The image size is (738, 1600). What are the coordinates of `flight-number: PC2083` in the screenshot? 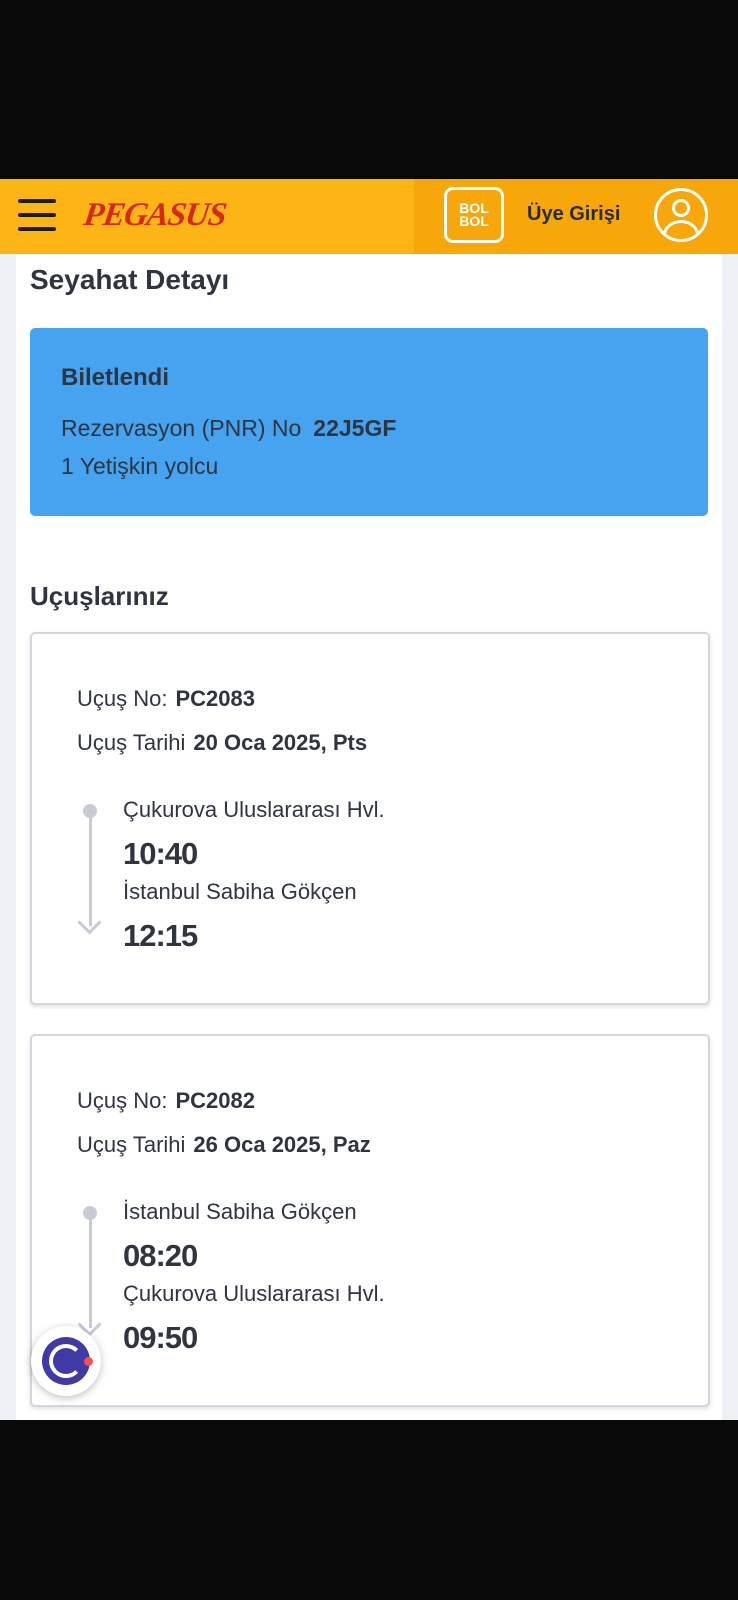 It's located at (215, 698).